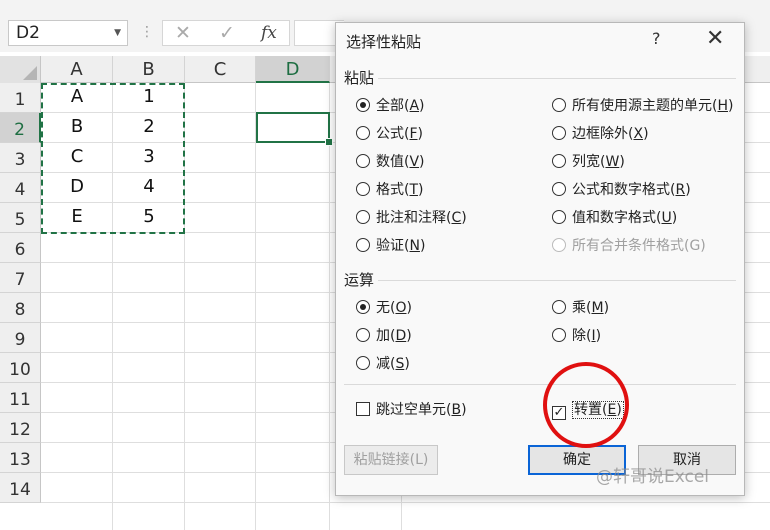  What do you see at coordinates (580, 308) in the screenshot?
I see `radio-option: 乘(M)` at bounding box center [580, 308].